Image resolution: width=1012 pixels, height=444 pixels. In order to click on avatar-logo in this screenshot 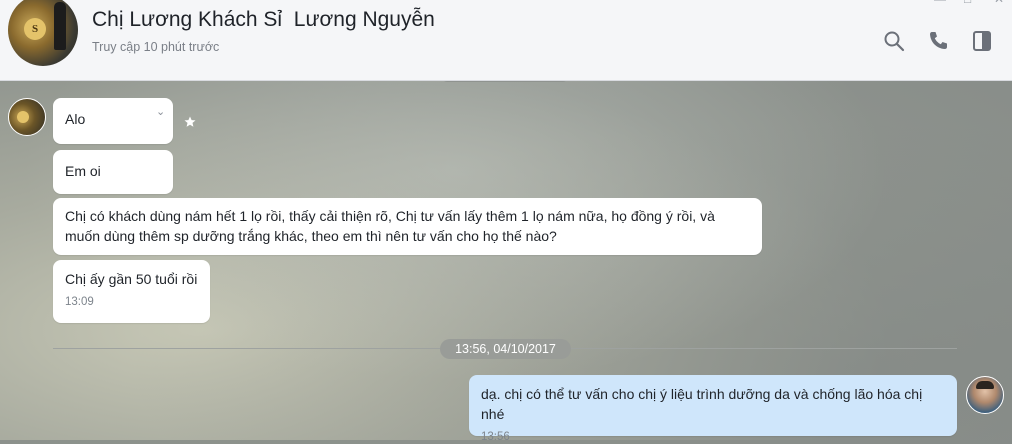, I will do `click(23, 117)`.